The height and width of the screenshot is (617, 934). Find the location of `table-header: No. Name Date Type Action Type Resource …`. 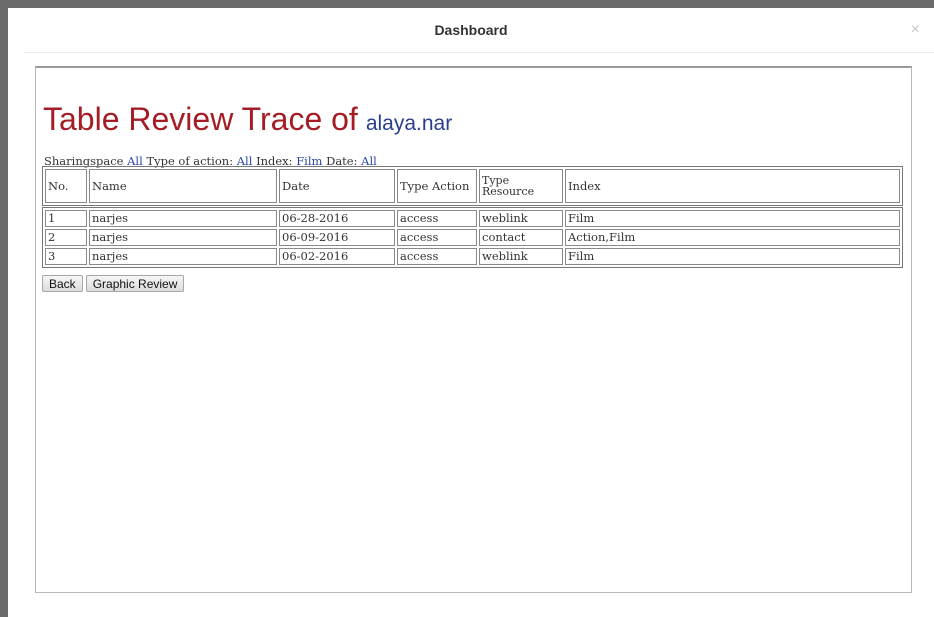

table-header: No. Name Date Type Action Type Resource … is located at coordinates (472, 186).